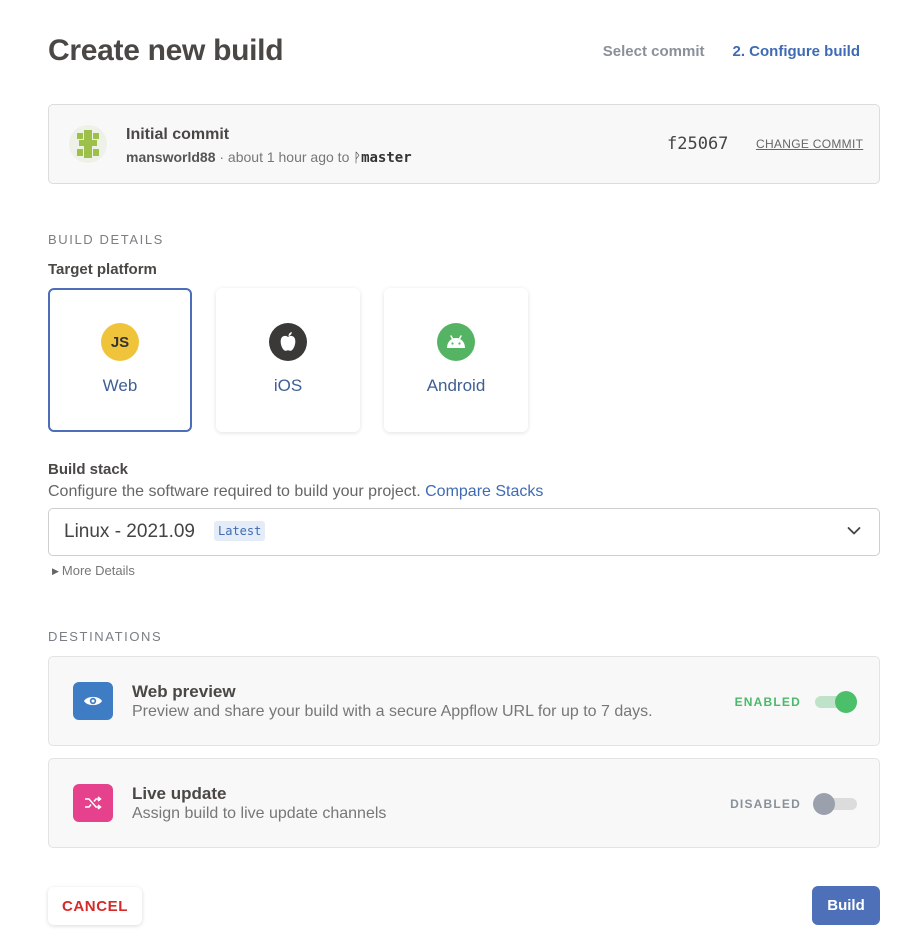 Image resolution: width=915 pixels, height=942 pixels. Describe the element at coordinates (464, 532) in the screenshot. I see `build-stack-select: Linux - 2021.09 Latest` at that location.